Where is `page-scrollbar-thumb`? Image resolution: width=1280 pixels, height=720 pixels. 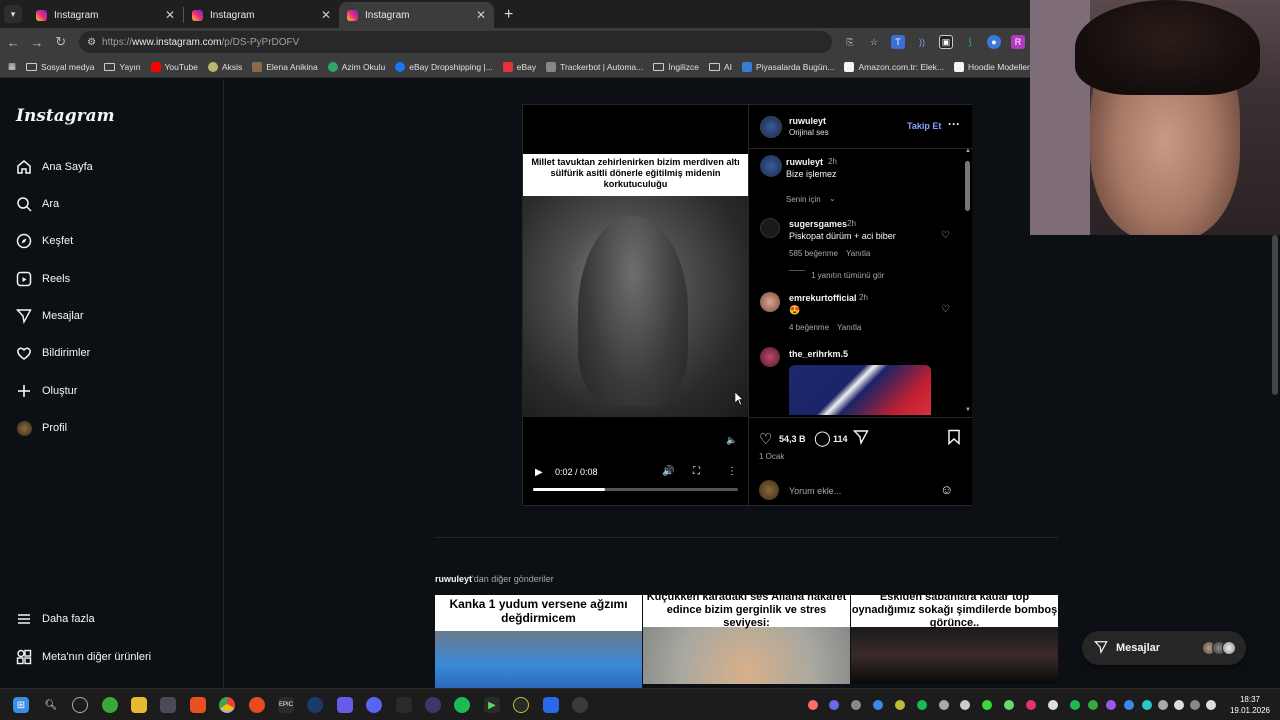
page-scrollbar-thumb is located at coordinates (1275, 315).